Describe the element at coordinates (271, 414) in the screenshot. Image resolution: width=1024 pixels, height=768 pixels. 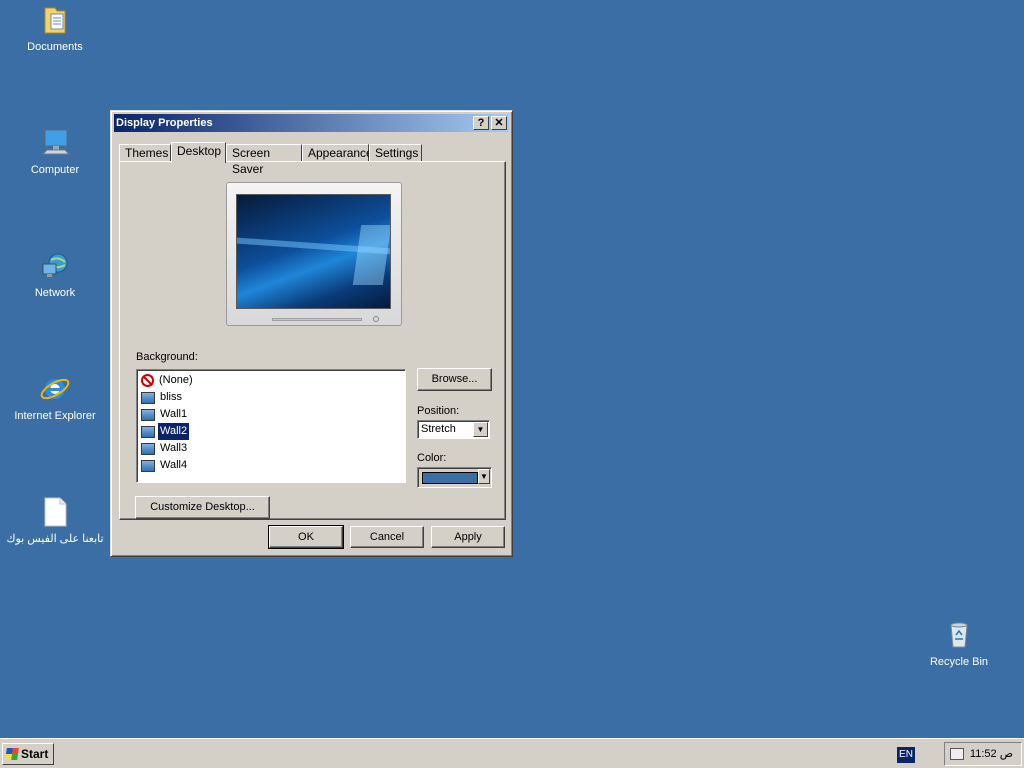
I see `list-item: Wall1` at that location.